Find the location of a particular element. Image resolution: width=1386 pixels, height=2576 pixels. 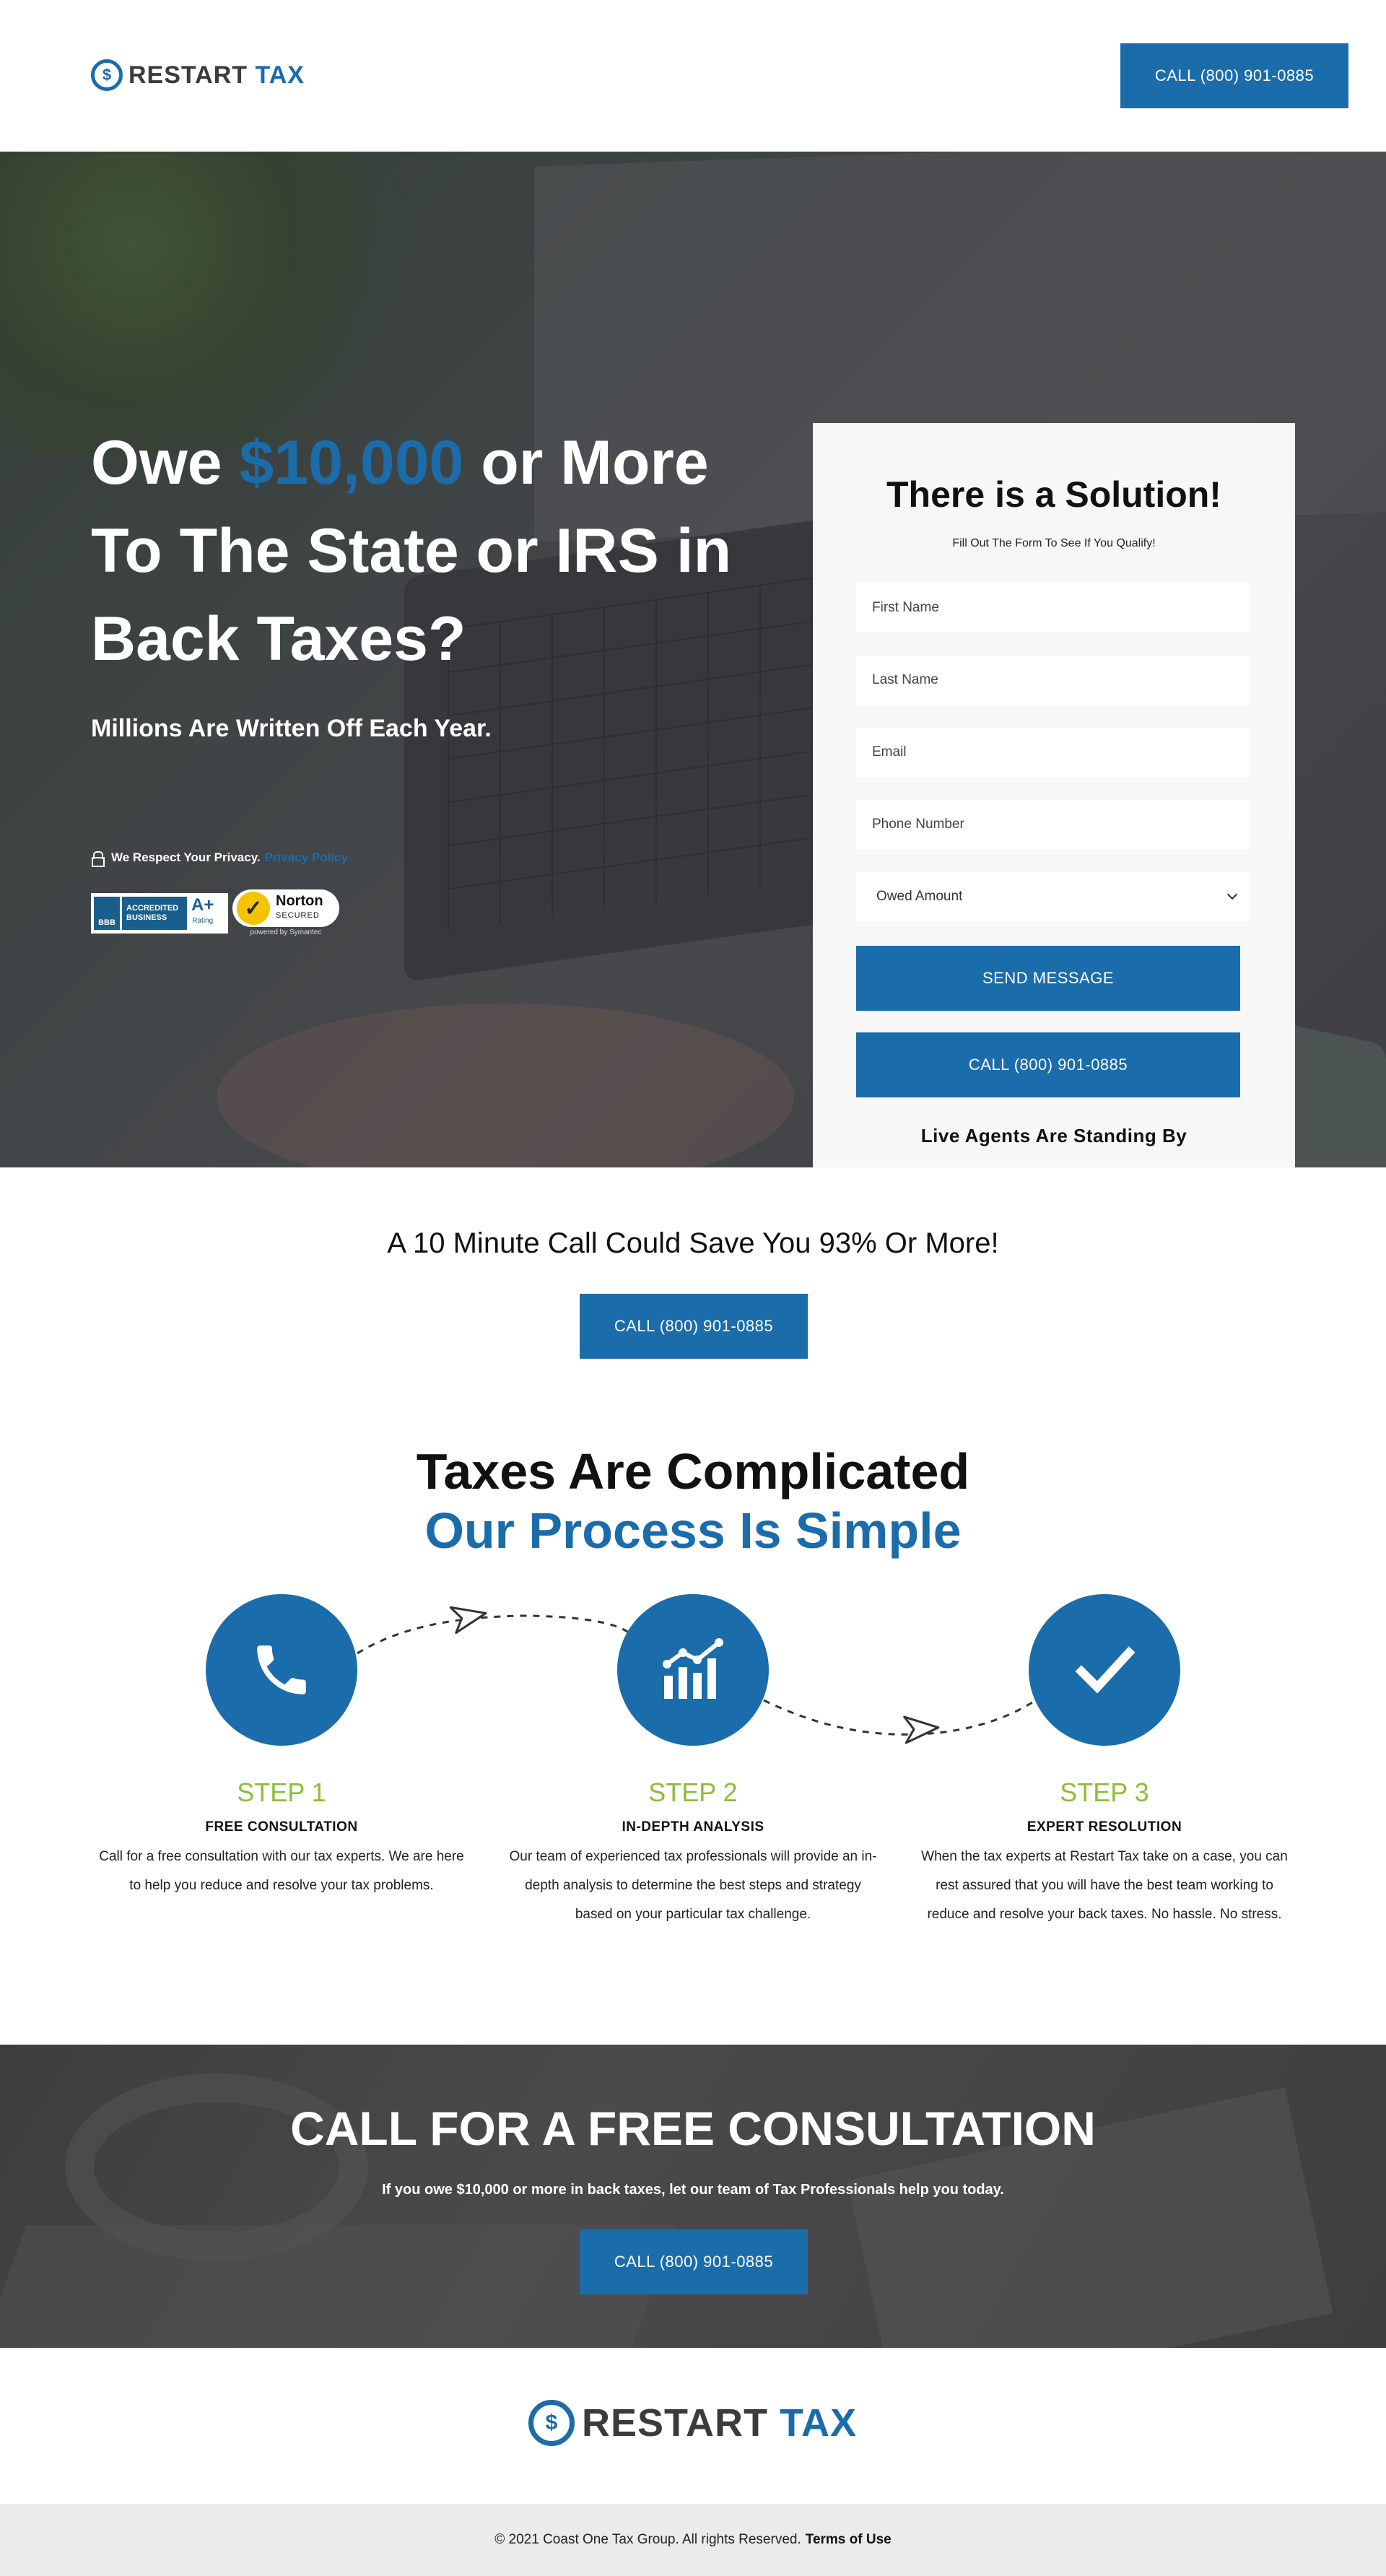

step1-circle is located at coordinates (281, 1670).